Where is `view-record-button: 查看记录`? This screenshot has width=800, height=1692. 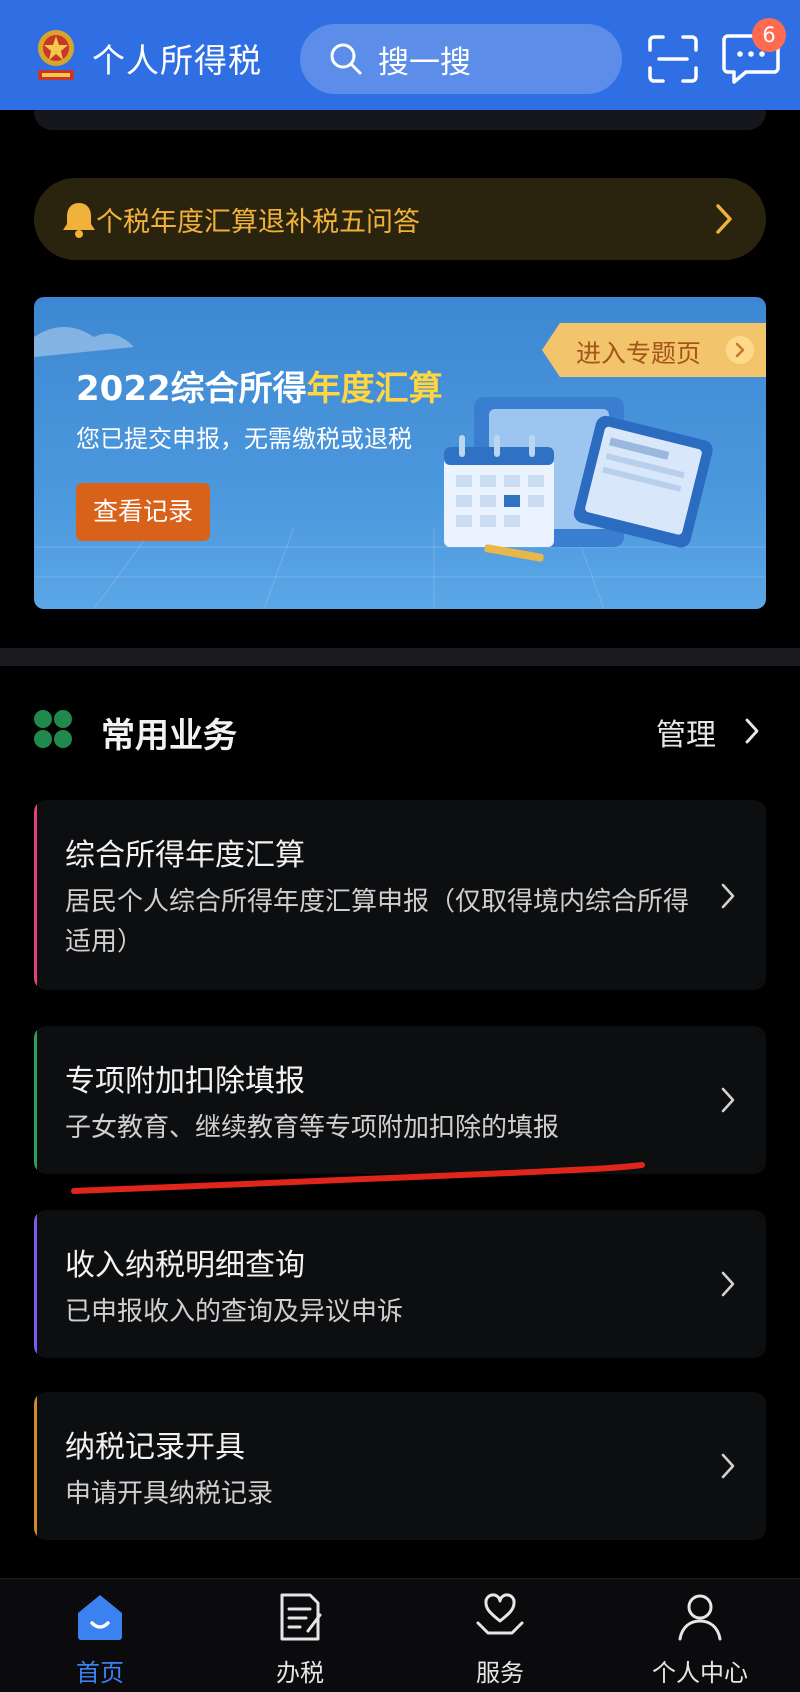 view-record-button: 查看记录 is located at coordinates (143, 512).